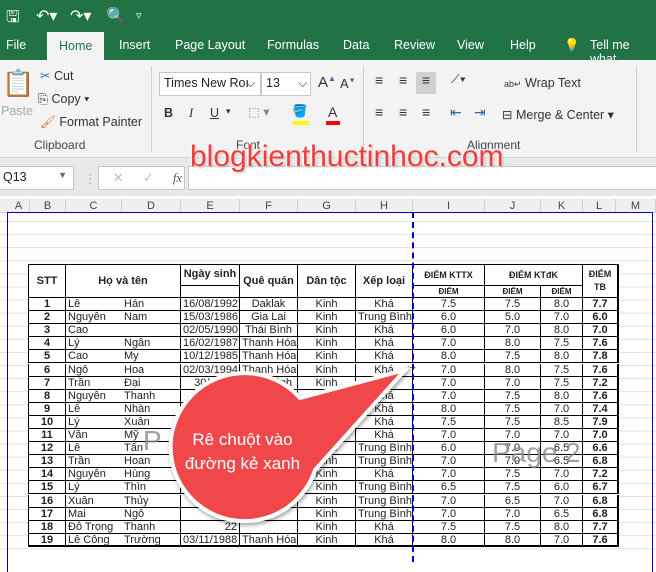  Describe the element at coordinates (242, 451) in the screenshot. I see `callout-text: Rê chuột vào đường kẻ xanh` at that location.